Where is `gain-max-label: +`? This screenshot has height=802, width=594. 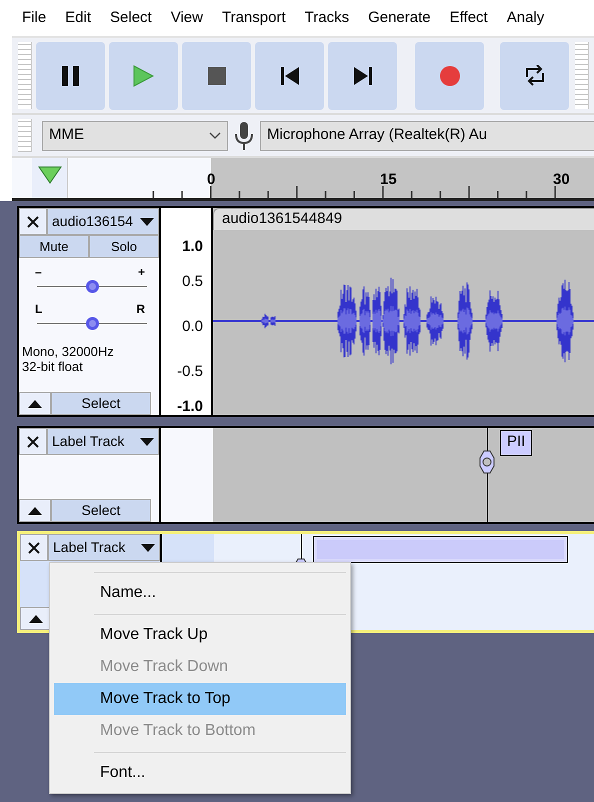 gain-max-label: + is located at coordinates (141, 272).